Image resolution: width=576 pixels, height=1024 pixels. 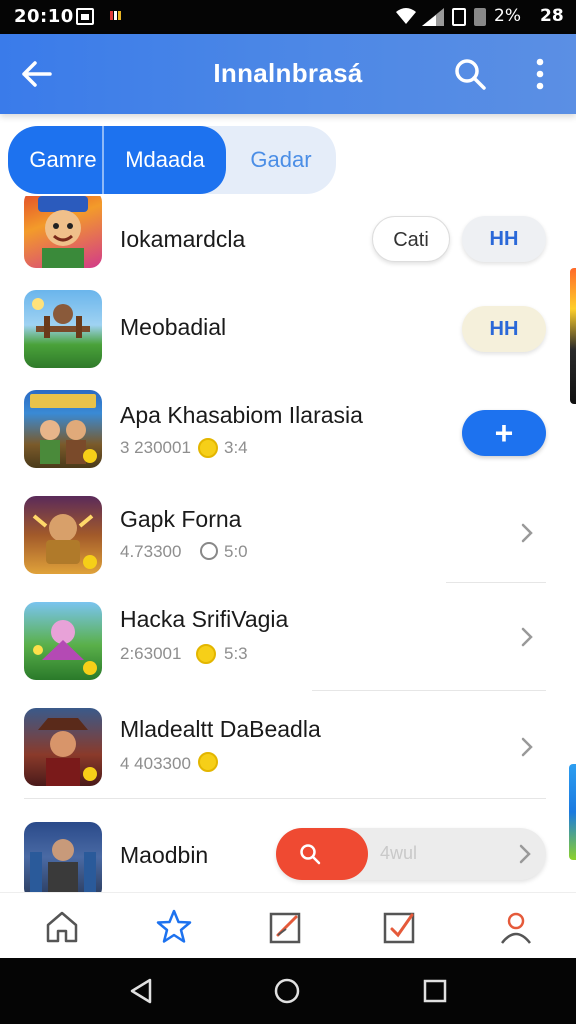 I want to click on game-title: Gapk Forna, so click(x=181, y=519).